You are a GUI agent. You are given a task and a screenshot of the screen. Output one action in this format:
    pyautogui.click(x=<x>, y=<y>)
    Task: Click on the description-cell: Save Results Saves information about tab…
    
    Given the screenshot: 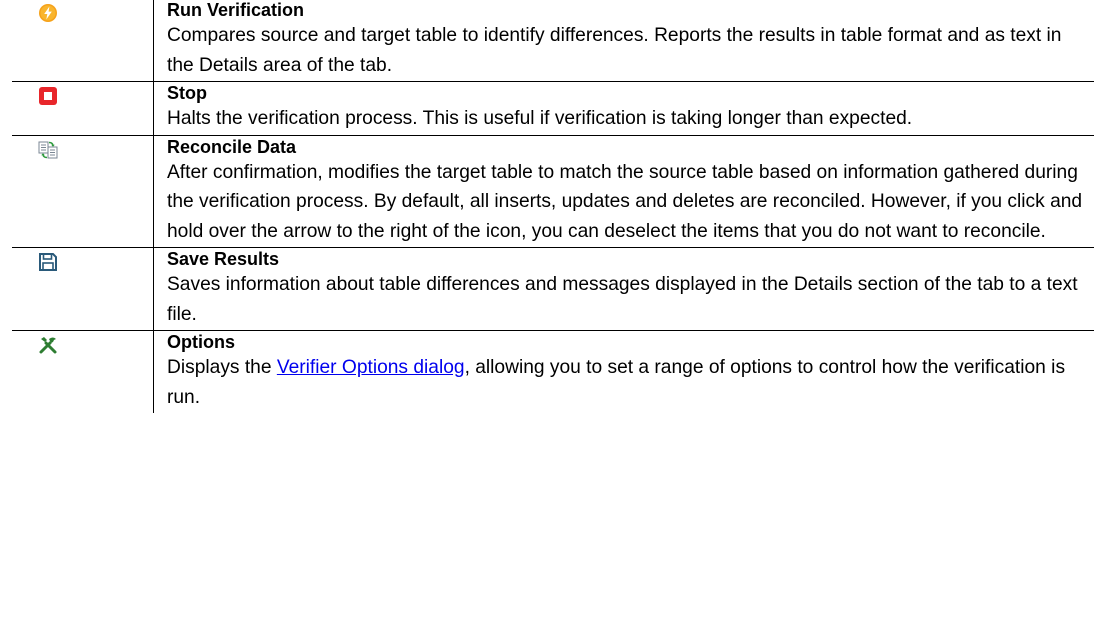 What is the action you would take?
    pyautogui.click(x=623, y=289)
    